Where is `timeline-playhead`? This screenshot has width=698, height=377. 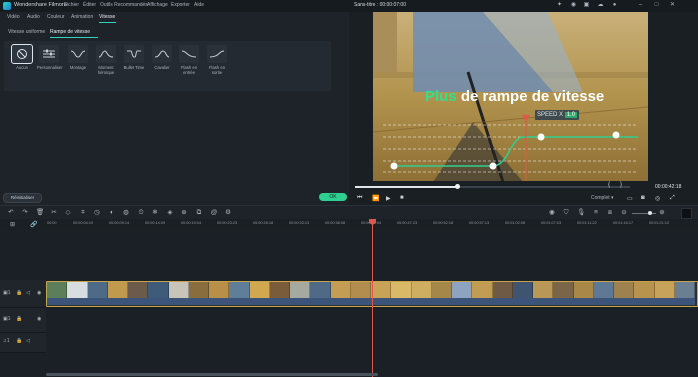
timeline-playhead is located at coordinates (372, 298).